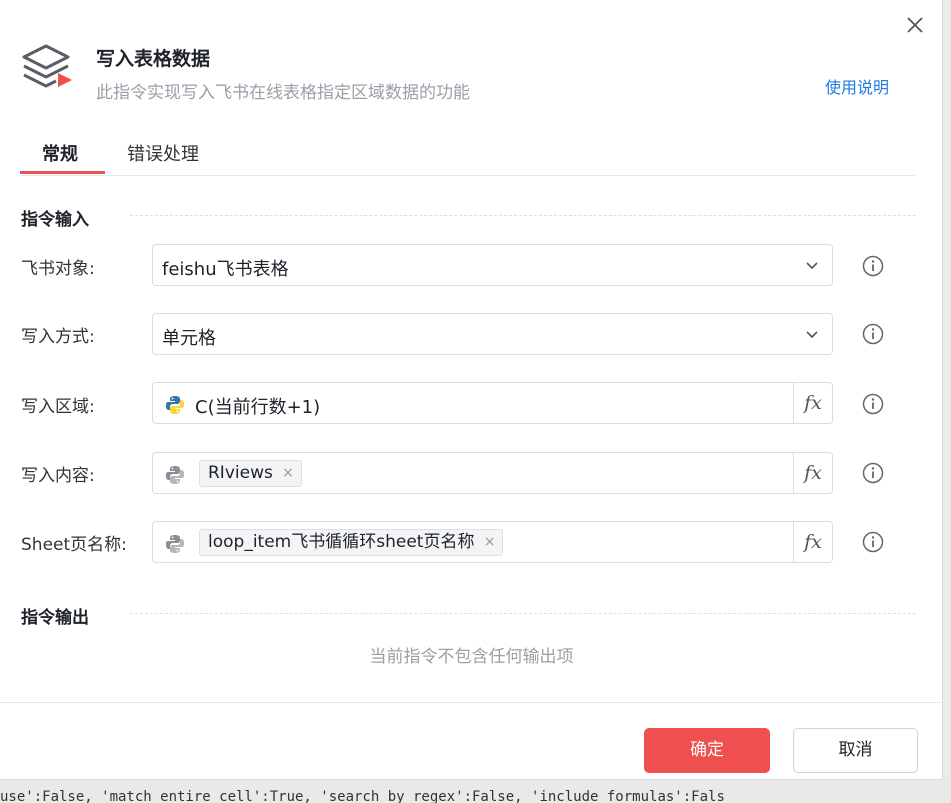 This screenshot has width=951, height=803. I want to click on write-range-value: C(当前行数+1), so click(258, 407).